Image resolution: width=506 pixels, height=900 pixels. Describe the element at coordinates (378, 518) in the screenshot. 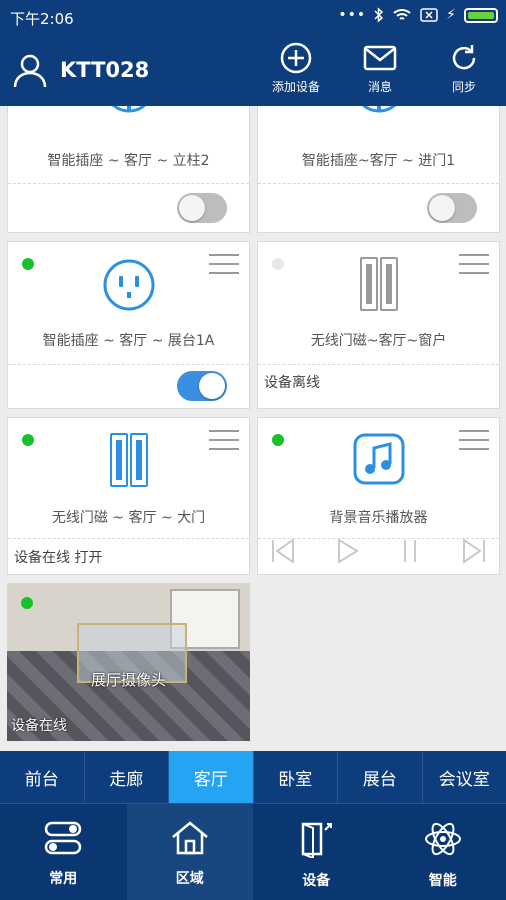

I see `device-name: 背景音乐播放器` at that location.